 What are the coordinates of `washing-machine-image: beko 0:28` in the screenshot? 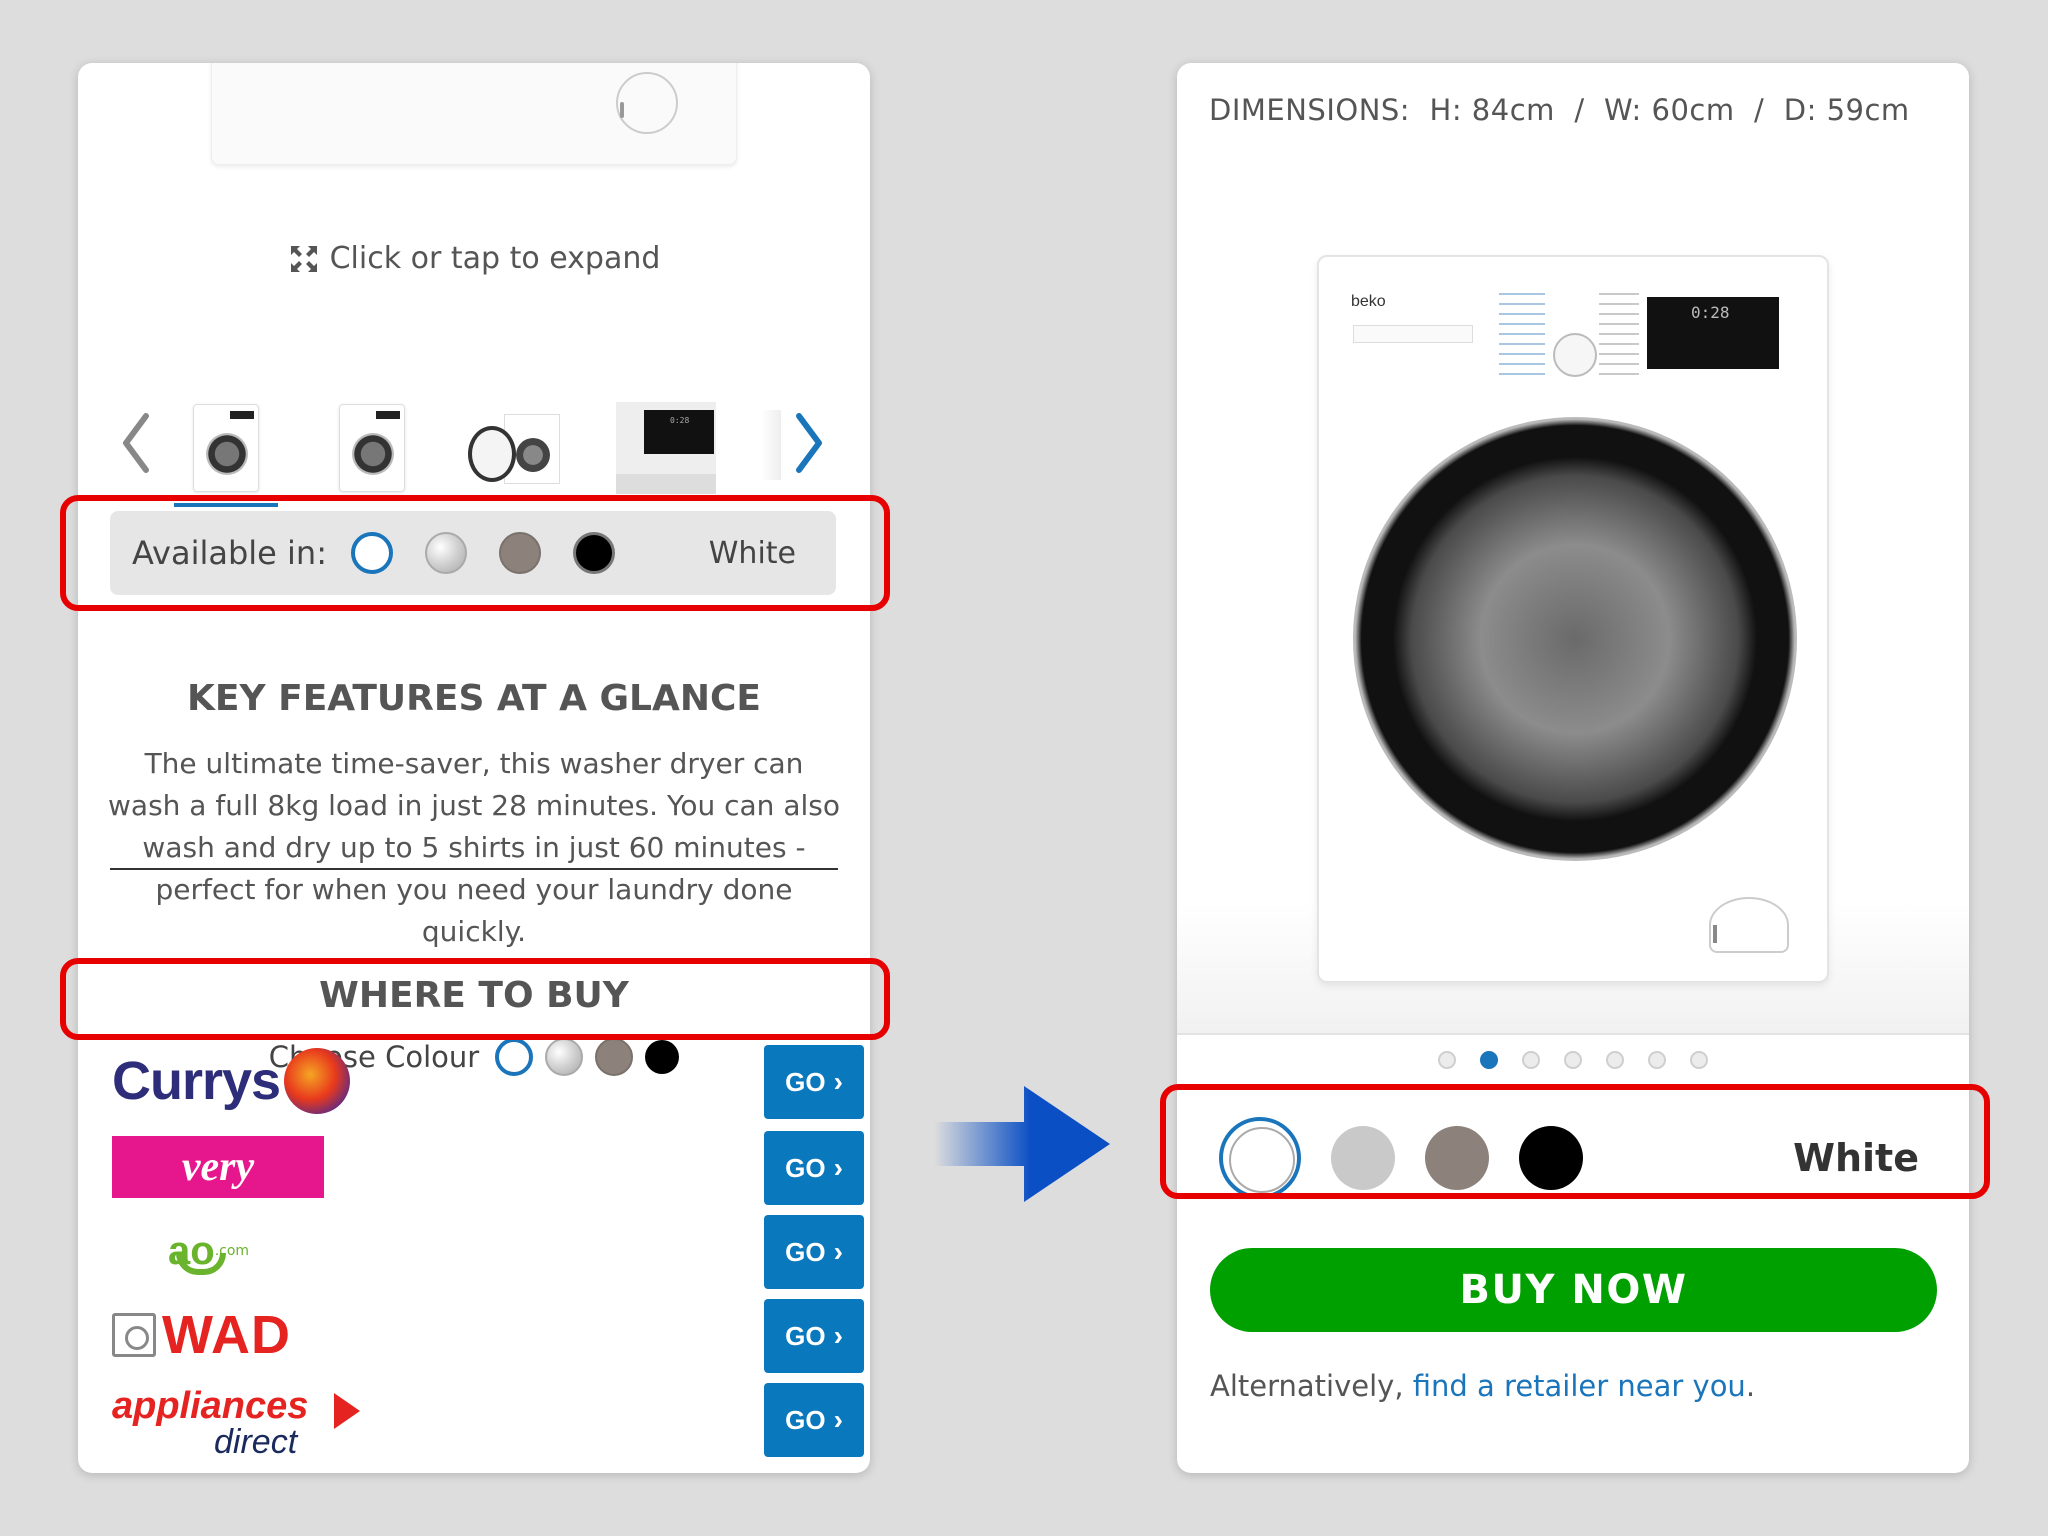 It's located at (1573, 619).